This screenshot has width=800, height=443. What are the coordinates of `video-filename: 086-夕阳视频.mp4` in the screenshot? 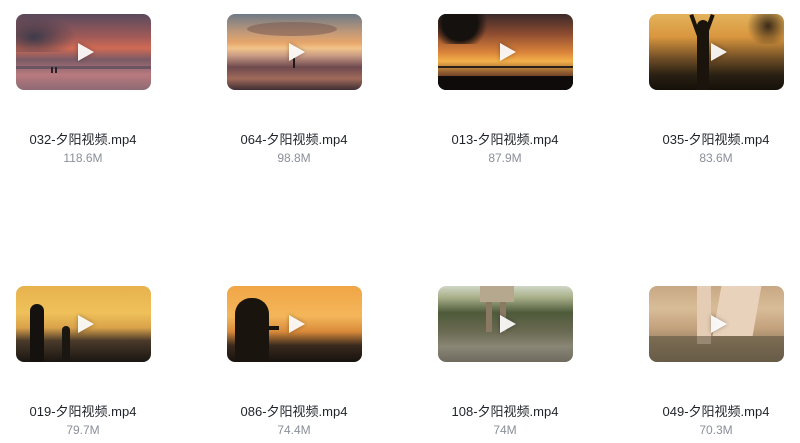 It's located at (294, 410).